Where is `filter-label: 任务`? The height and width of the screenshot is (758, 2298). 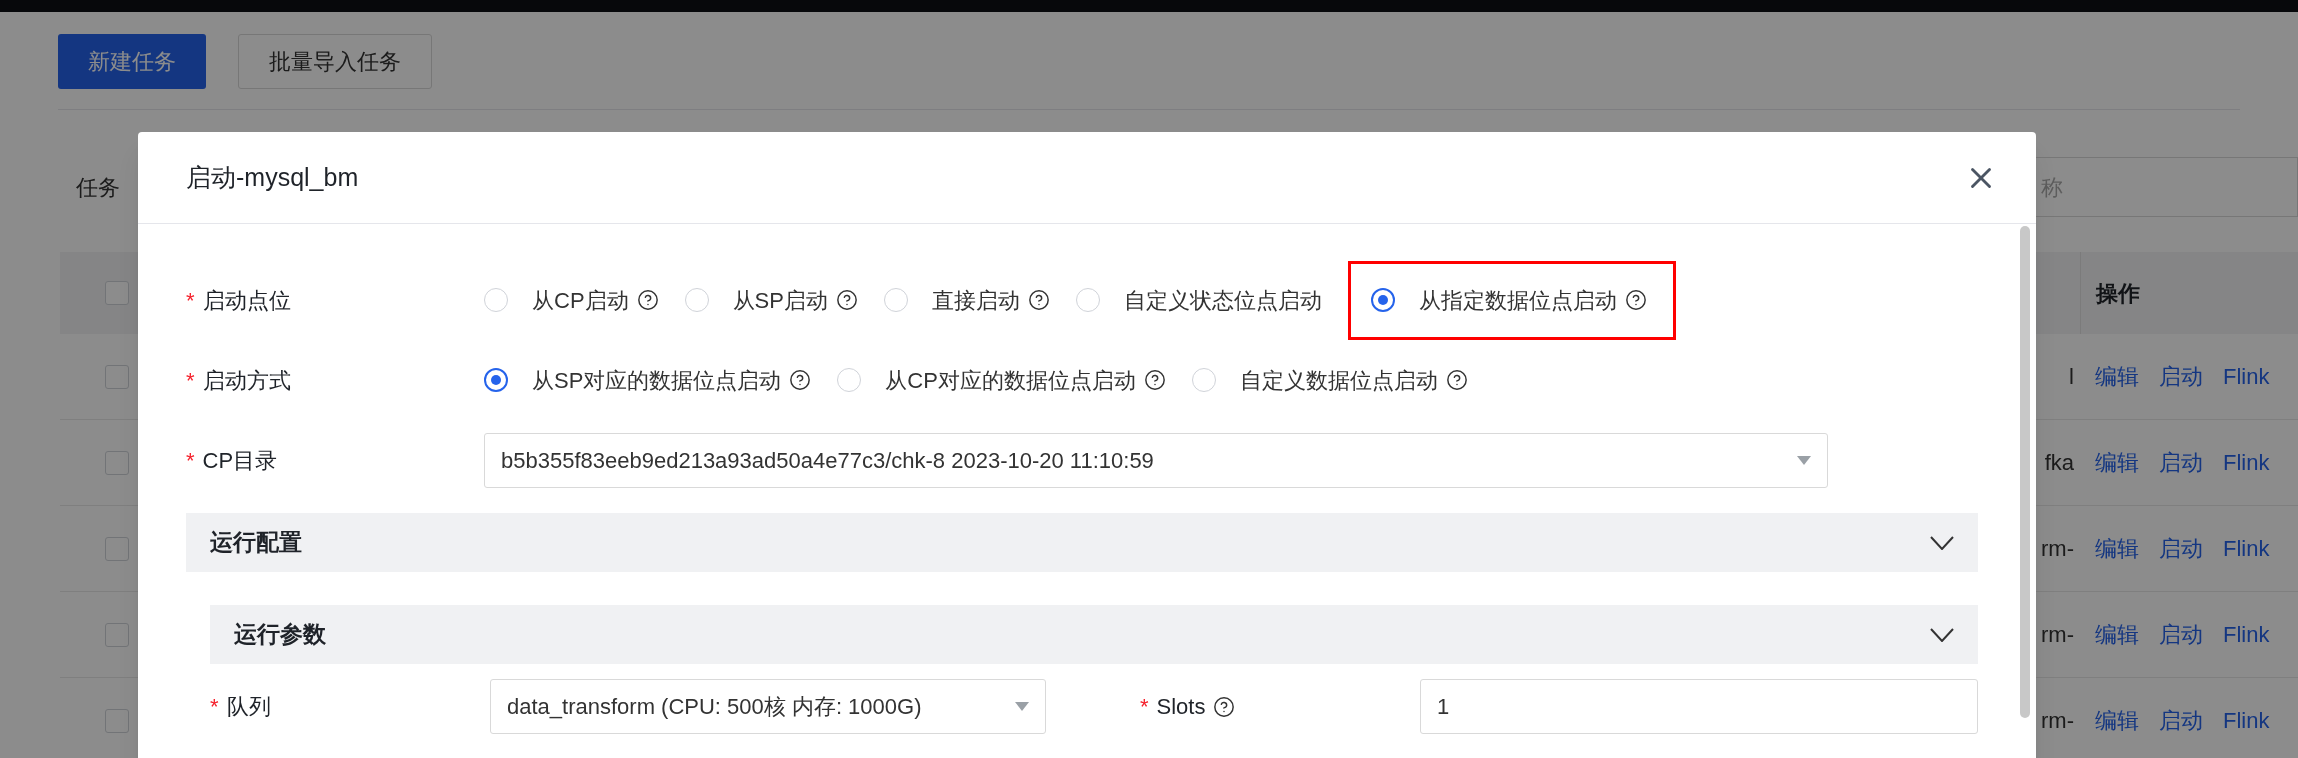
filter-label: 任务 is located at coordinates (98, 187).